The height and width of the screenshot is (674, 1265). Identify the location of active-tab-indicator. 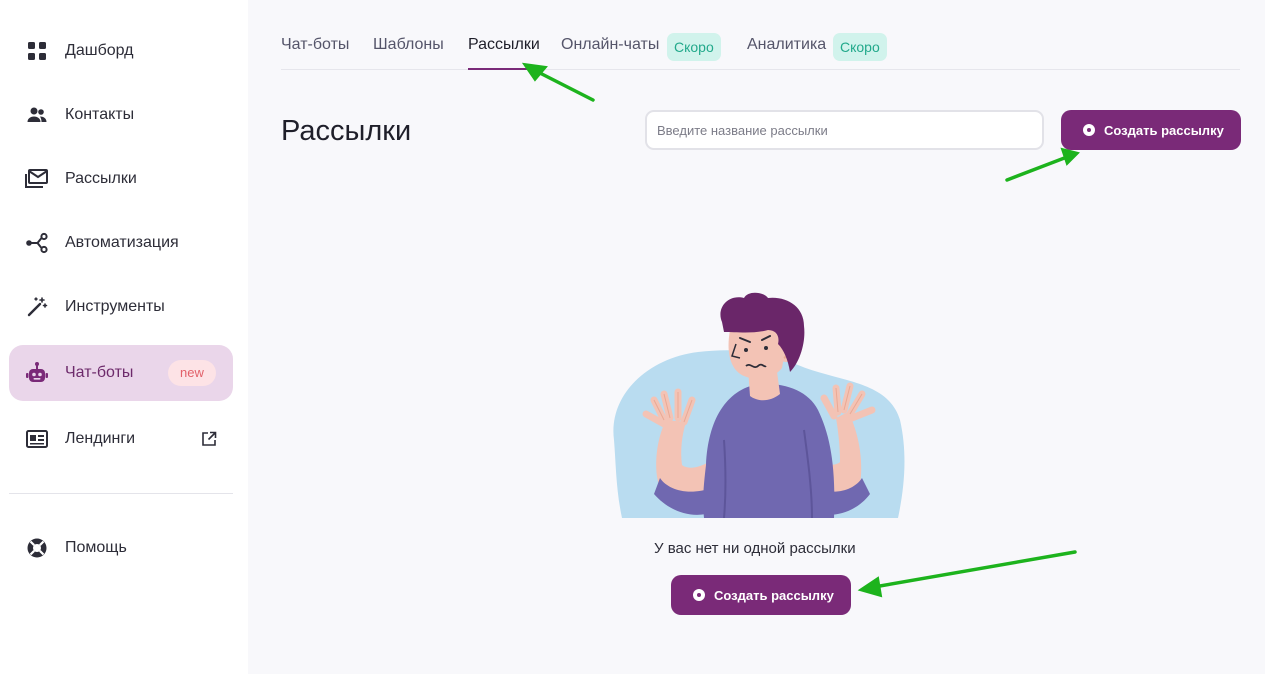
(502, 69).